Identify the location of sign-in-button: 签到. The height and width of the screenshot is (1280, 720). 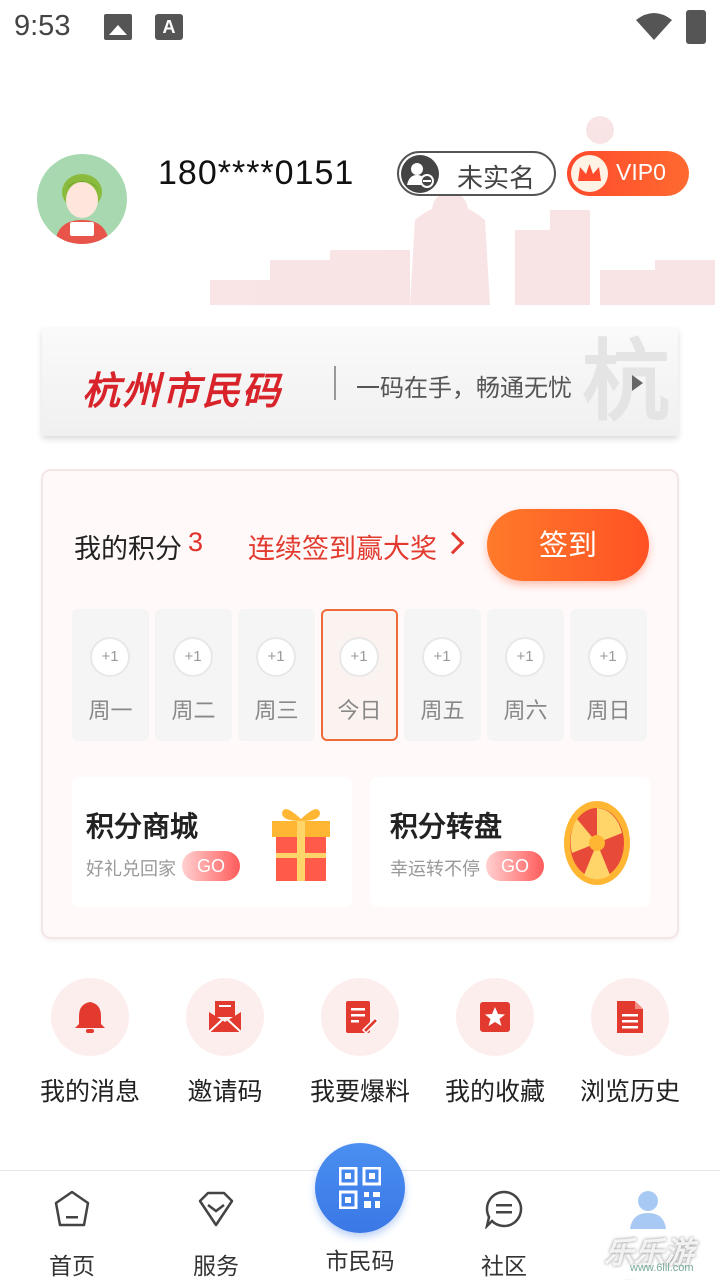
(568, 545).